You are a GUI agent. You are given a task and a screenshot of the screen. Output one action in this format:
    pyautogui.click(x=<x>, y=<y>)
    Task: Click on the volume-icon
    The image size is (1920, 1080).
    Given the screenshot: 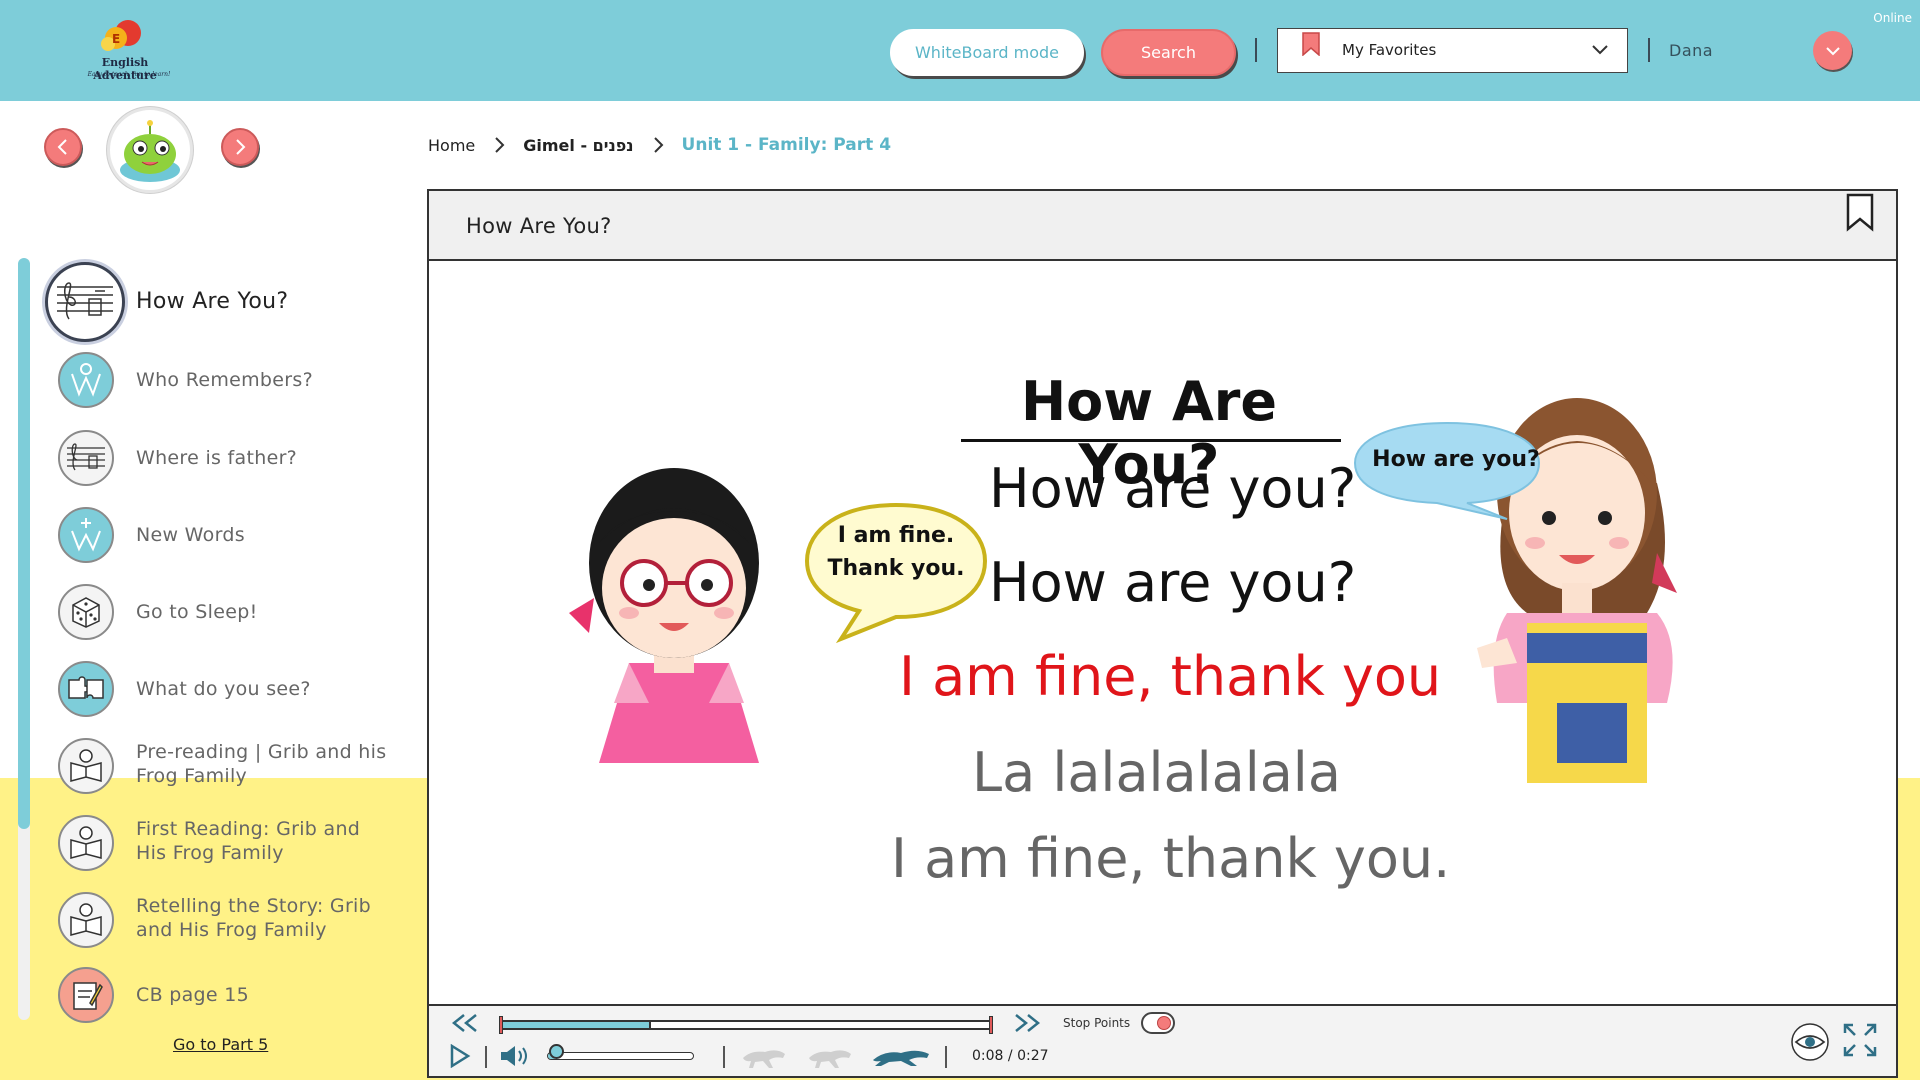 What is the action you would take?
    pyautogui.click(x=515, y=1056)
    